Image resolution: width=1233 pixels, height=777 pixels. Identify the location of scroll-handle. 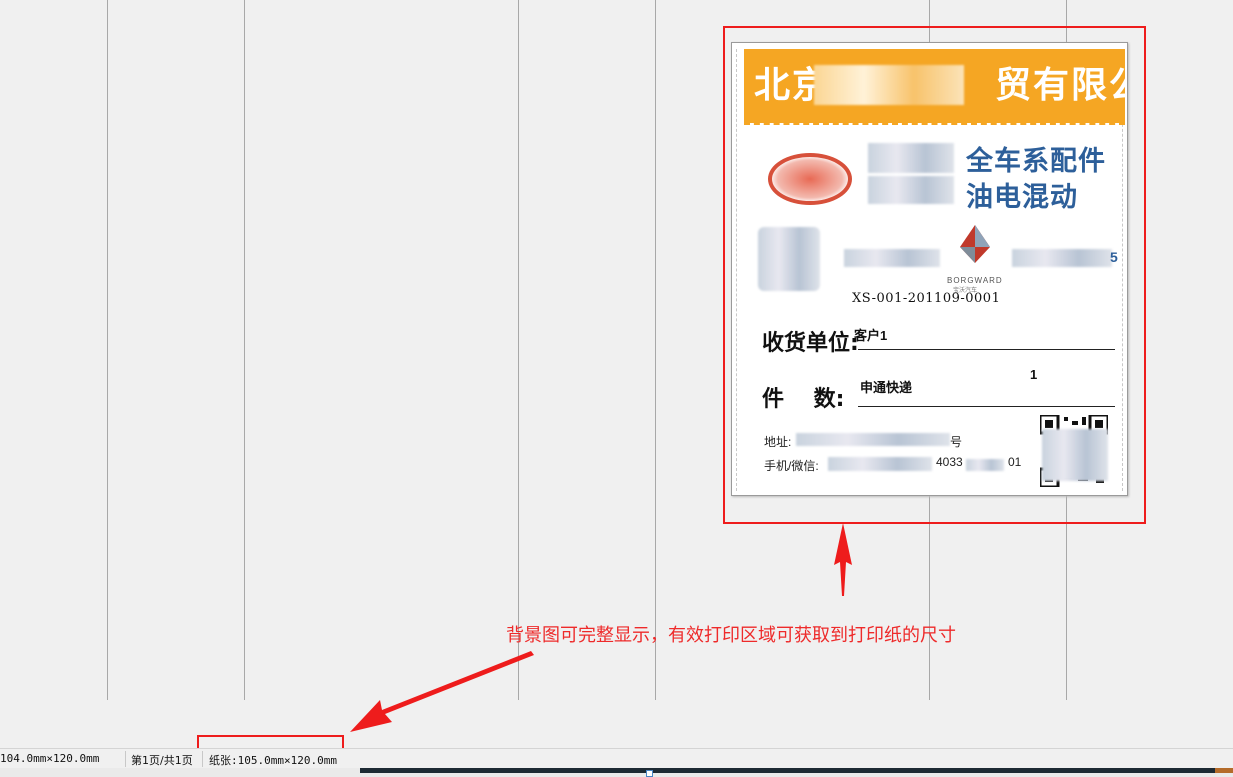
(649, 773).